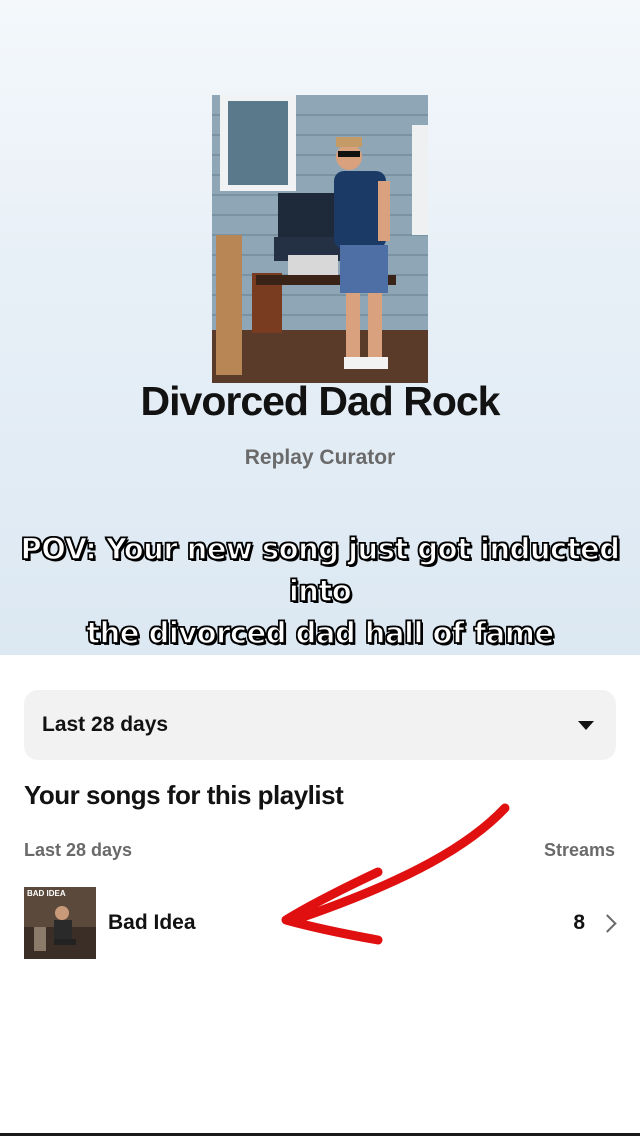  I want to click on song-artwork: BAD IDEA, so click(60, 923).